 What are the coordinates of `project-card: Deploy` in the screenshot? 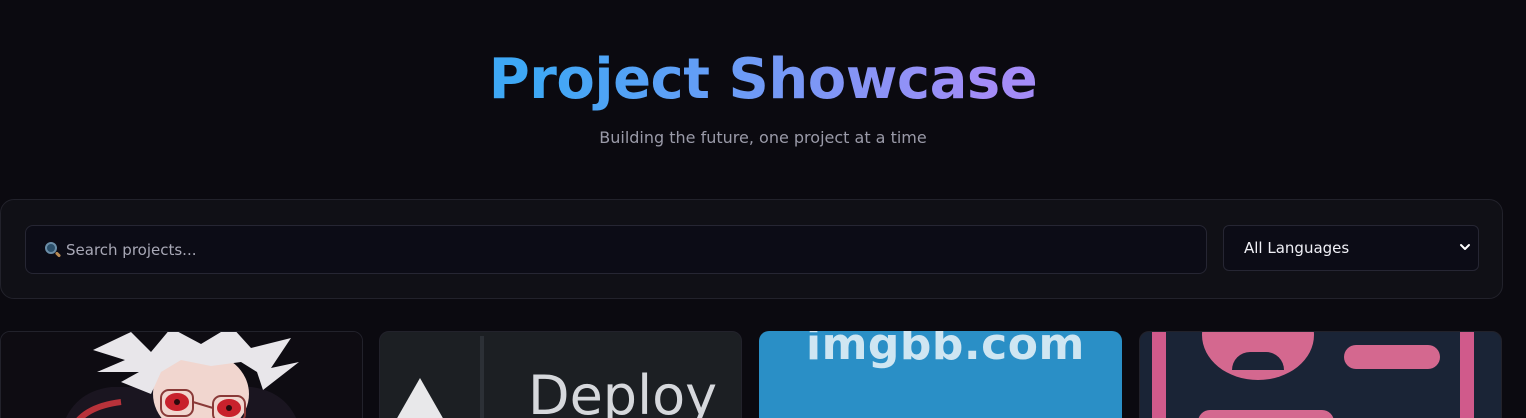 It's located at (560, 374).